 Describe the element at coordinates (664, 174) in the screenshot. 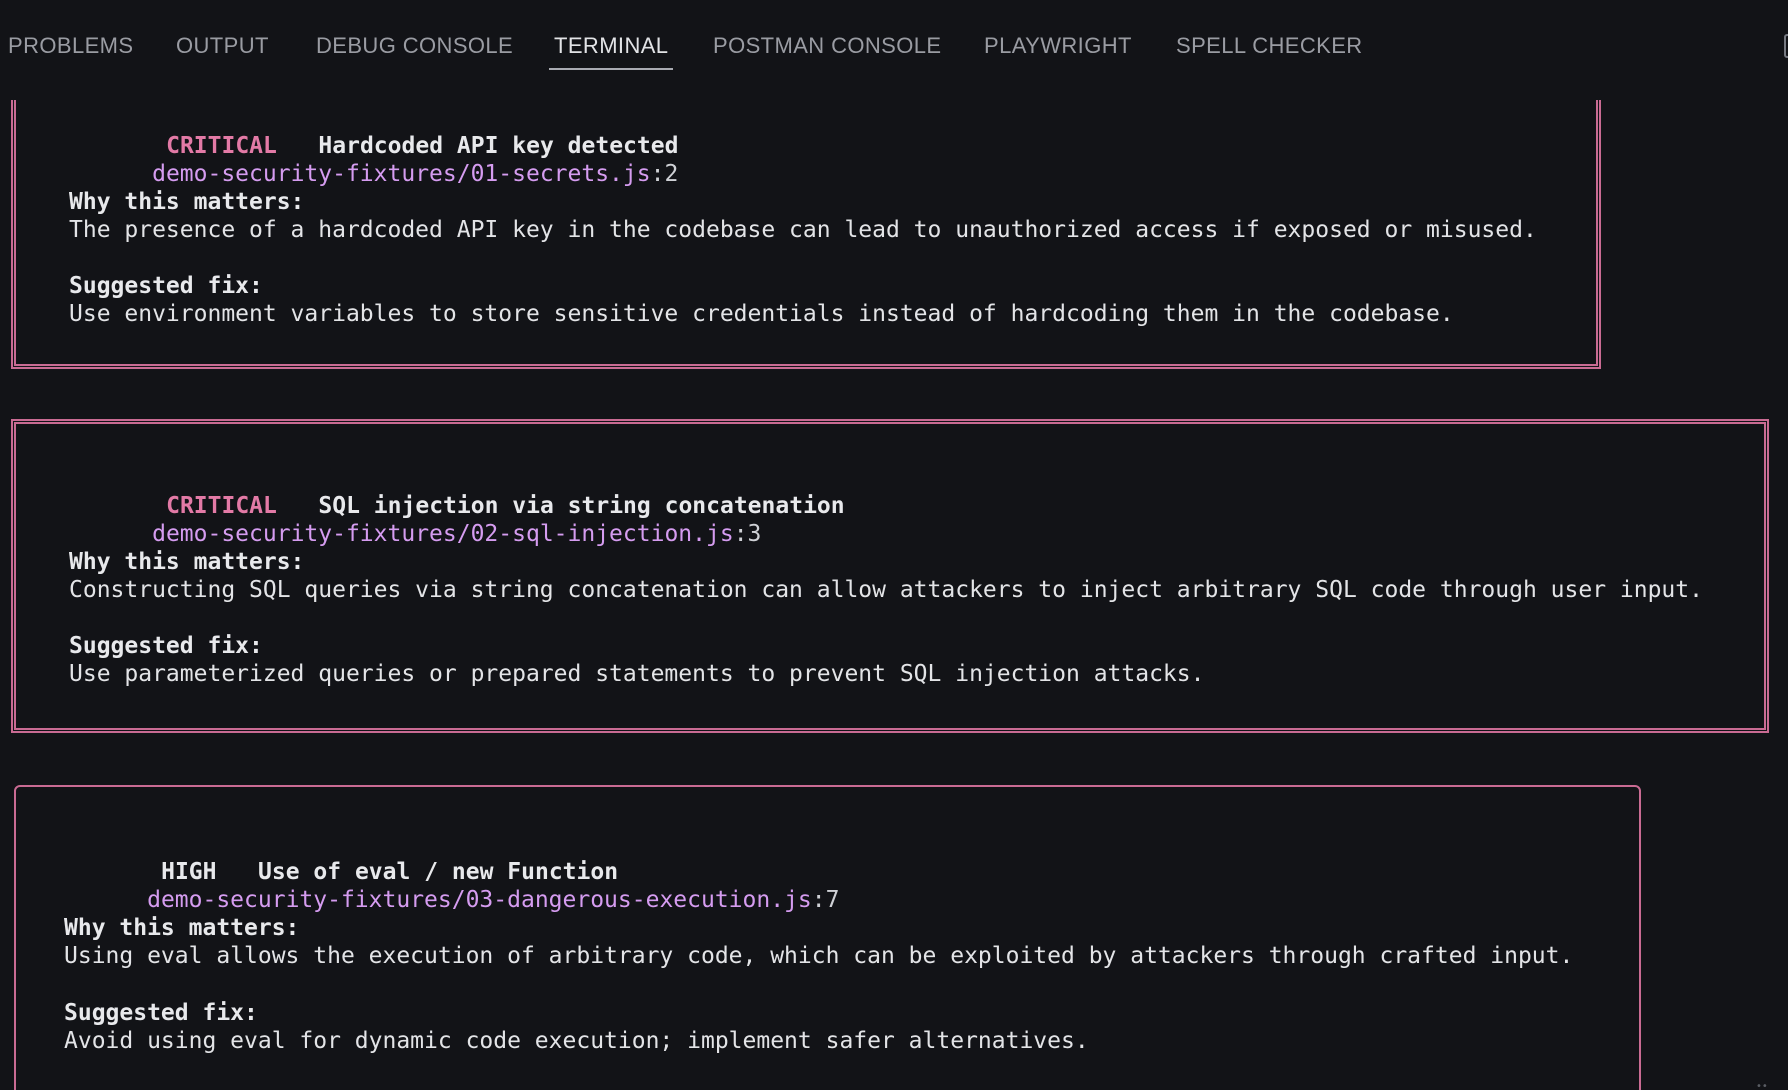

I see `line-number: :2` at that location.